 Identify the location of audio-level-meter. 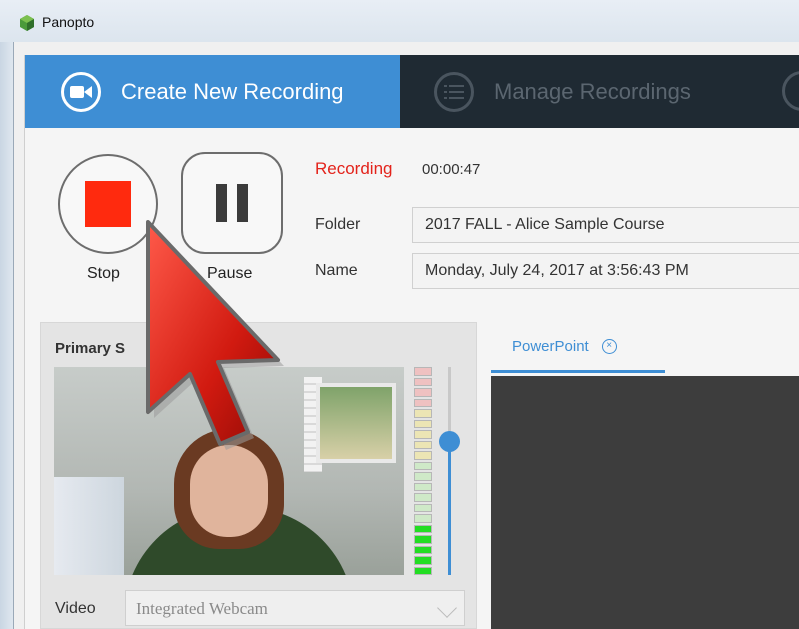
(423, 471).